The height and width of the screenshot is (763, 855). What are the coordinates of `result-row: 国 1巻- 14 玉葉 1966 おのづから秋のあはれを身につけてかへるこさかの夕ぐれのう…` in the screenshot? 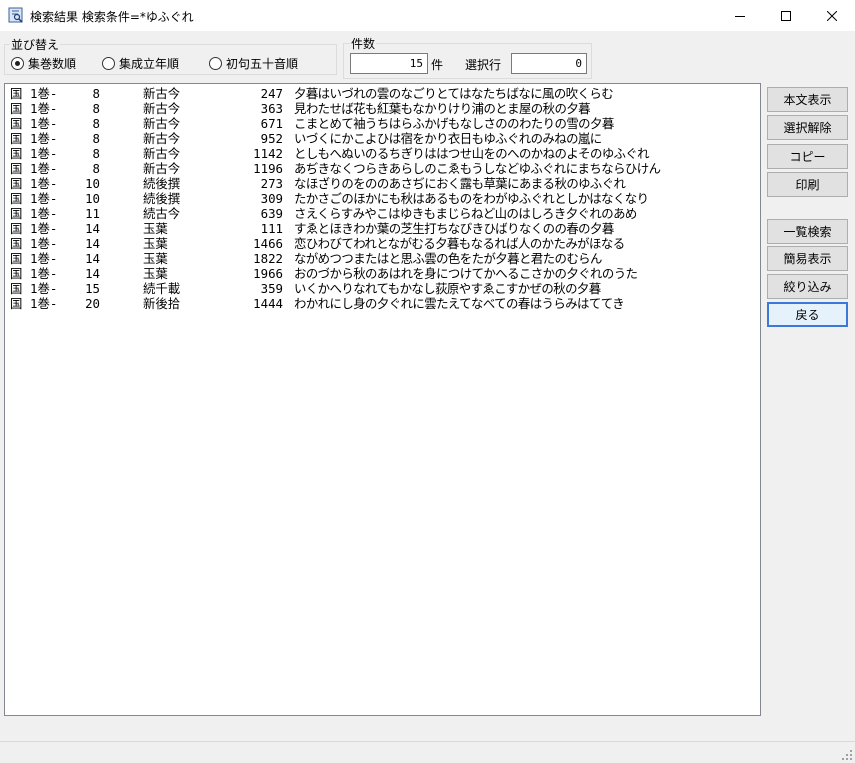 It's located at (382, 273).